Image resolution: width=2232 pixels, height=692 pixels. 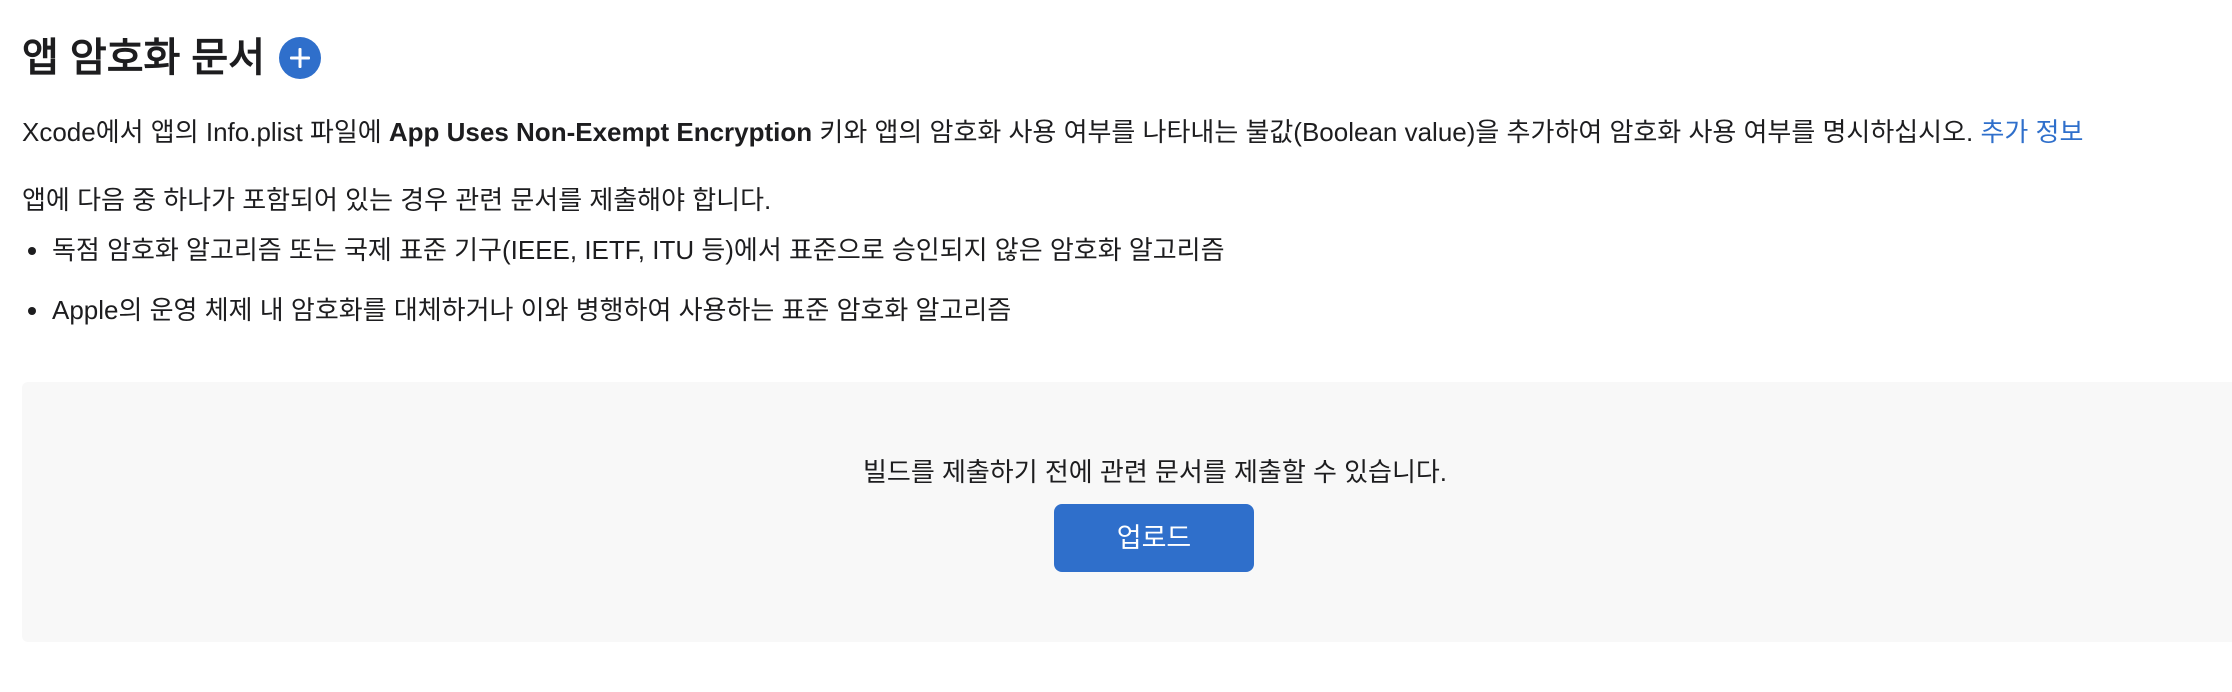 What do you see at coordinates (205, 132) in the screenshot?
I see `intro-prefix: Xcode에서 앱의 Info.plist 파일에` at bounding box center [205, 132].